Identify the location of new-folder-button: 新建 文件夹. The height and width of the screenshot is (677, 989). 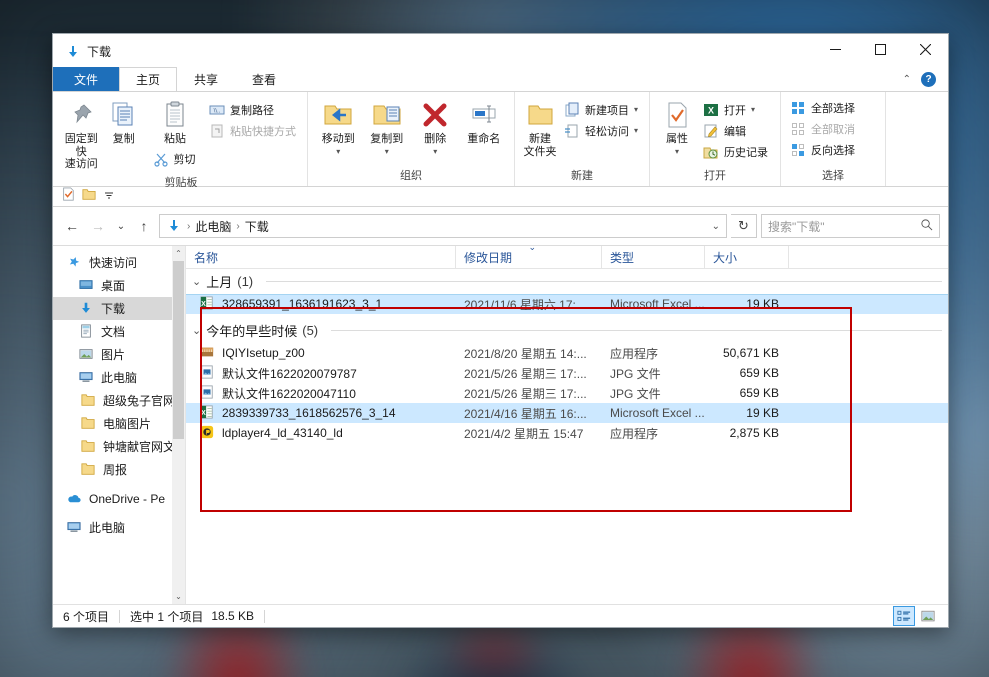
(540, 128).